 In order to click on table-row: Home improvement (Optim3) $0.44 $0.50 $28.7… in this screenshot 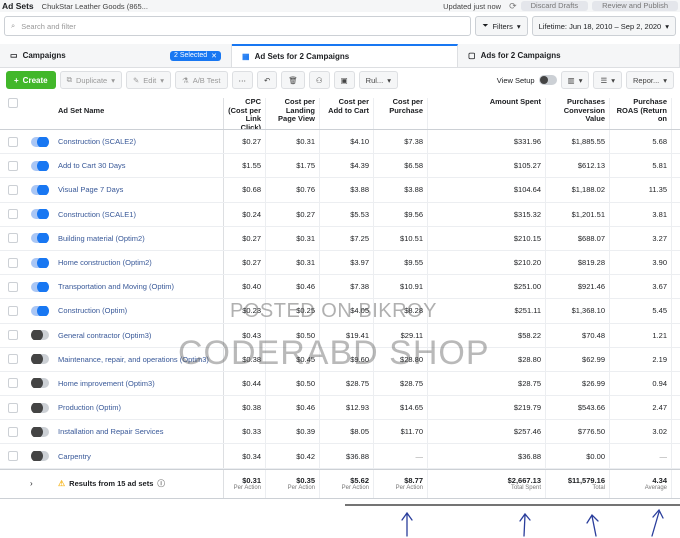, I will do `click(340, 384)`.